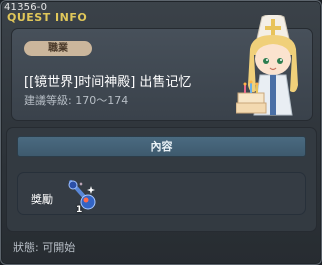  What do you see at coordinates (58, 48) in the screenshot?
I see `job-badge: 職業` at bounding box center [58, 48].